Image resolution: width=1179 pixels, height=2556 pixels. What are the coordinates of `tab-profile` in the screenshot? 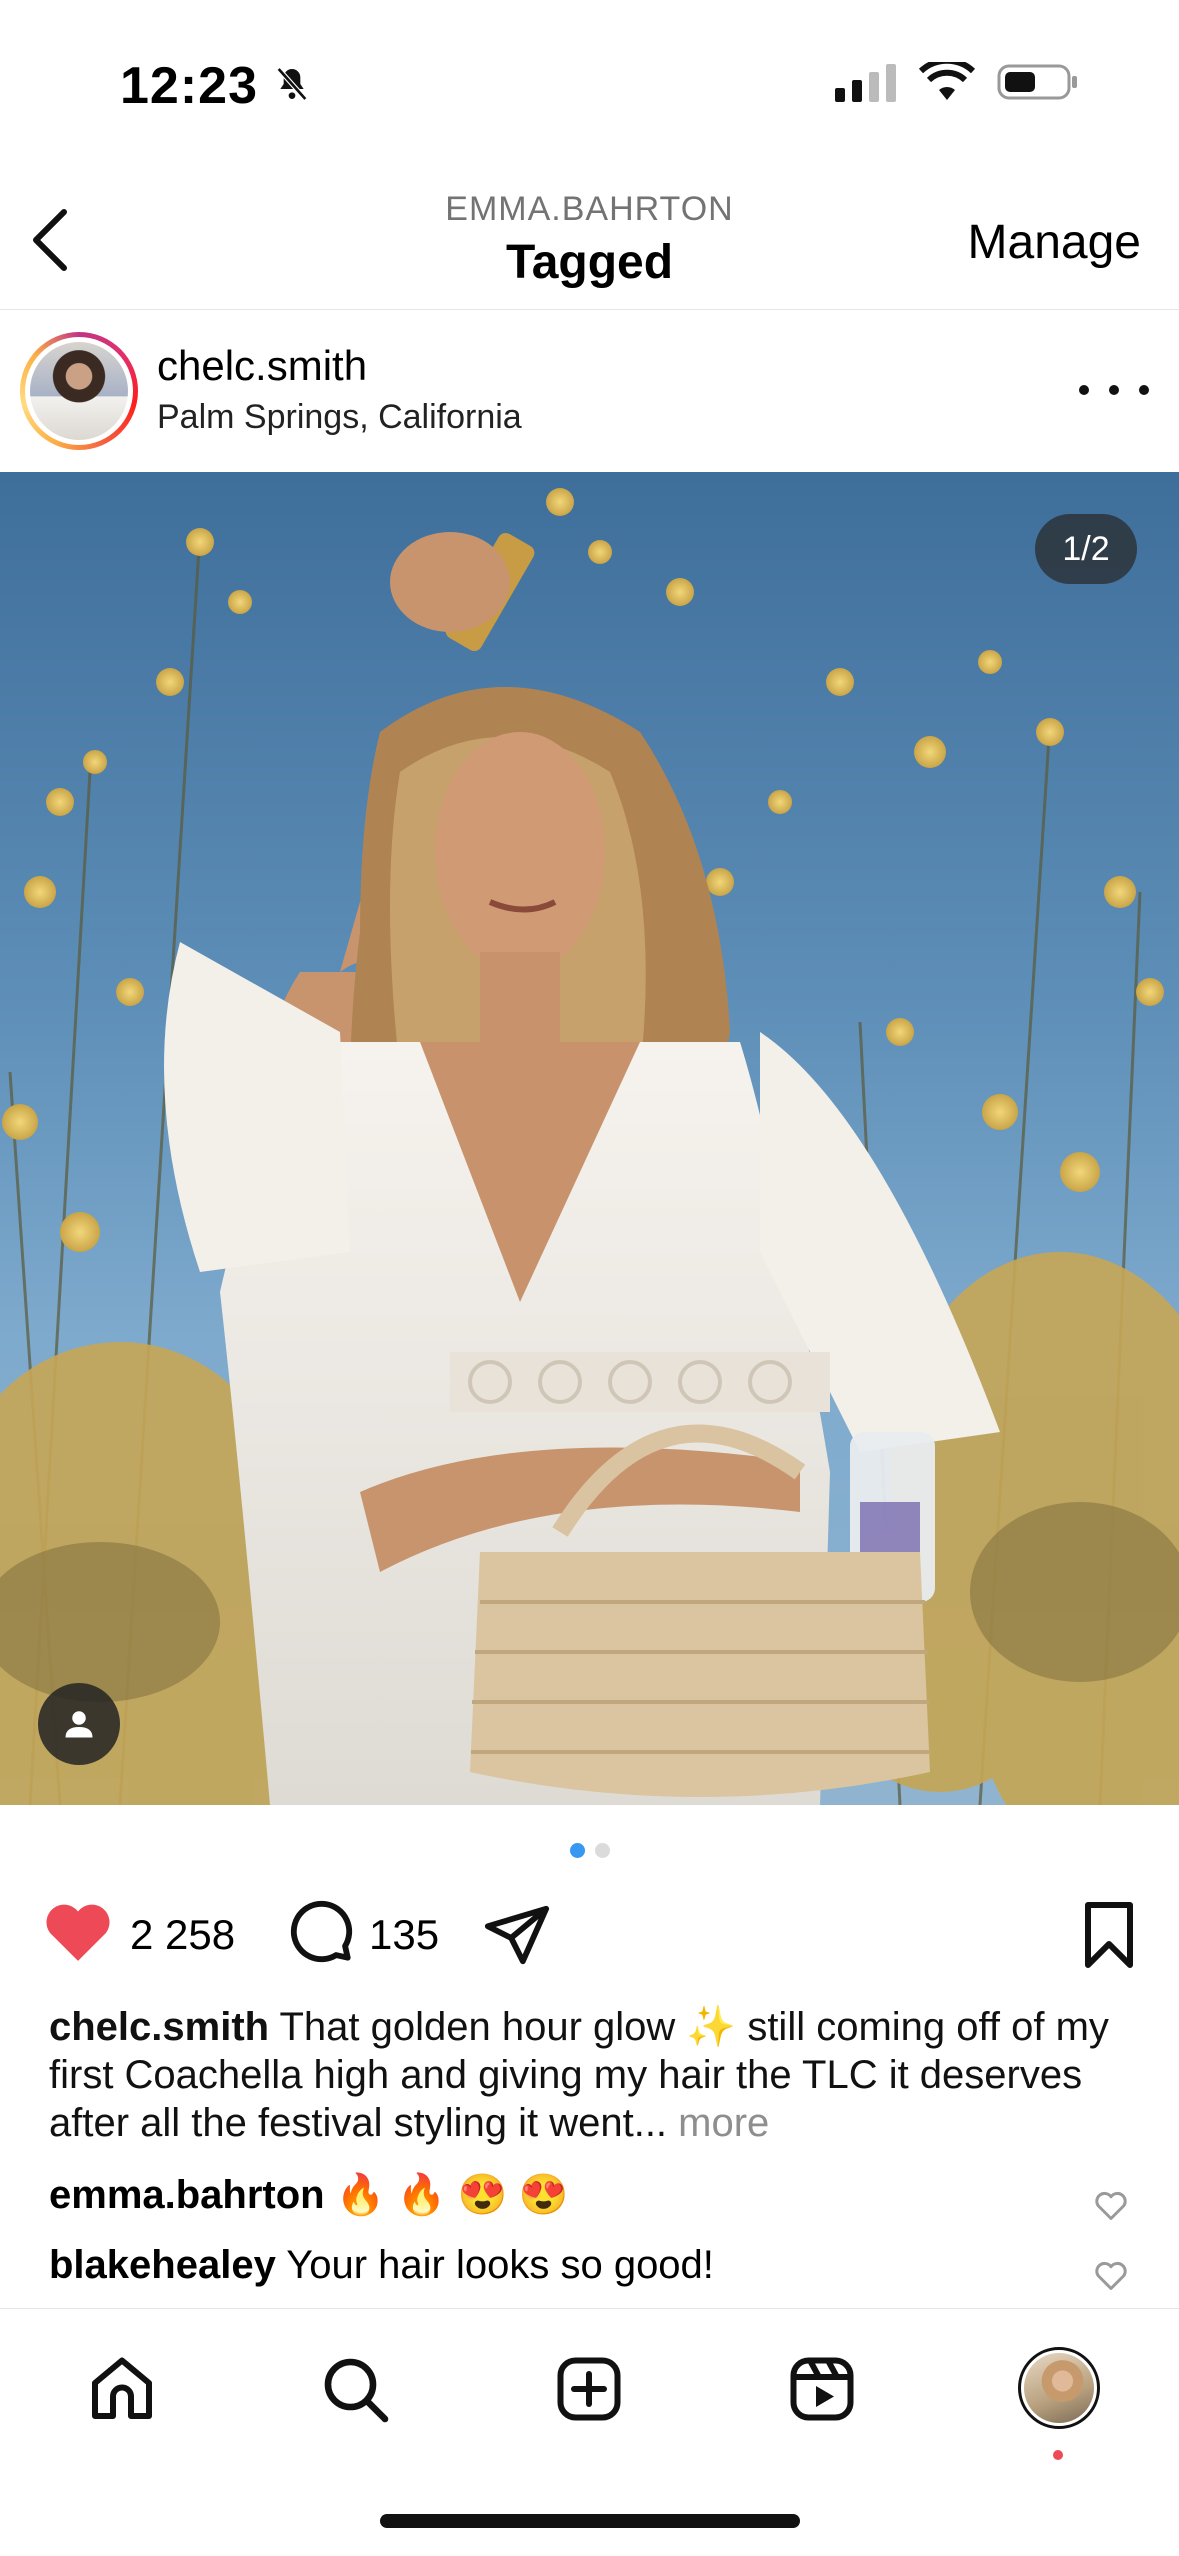 It's located at (1059, 2388).